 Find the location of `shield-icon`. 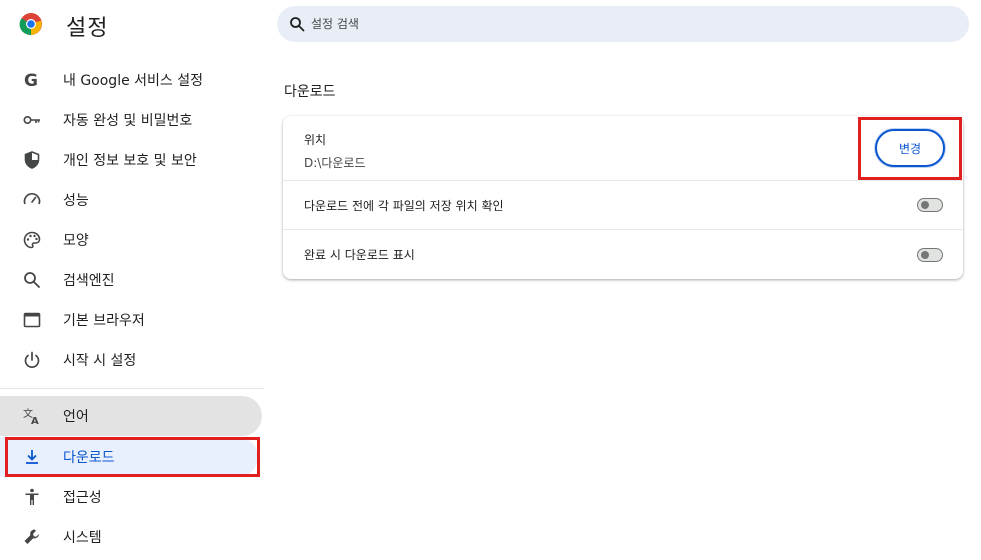

shield-icon is located at coordinates (32, 160).